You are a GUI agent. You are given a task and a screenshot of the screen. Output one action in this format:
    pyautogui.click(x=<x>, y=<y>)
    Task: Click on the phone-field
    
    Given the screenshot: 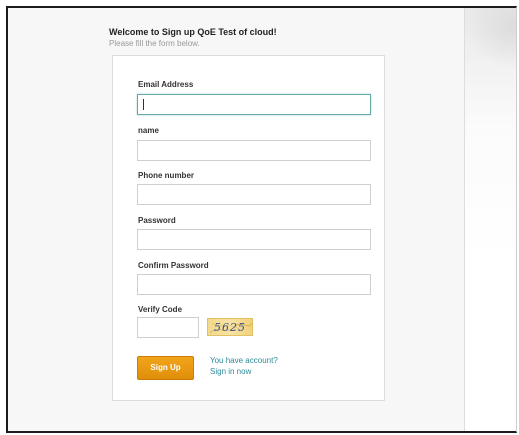 What is the action you would take?
    pyautogui.click(x=254, y=194)
    